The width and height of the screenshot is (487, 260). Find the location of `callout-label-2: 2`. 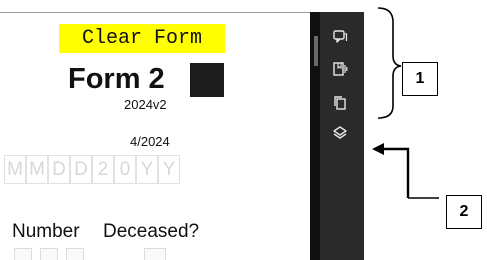

callout-label-2: 2 is located at coordinates (464, 212).